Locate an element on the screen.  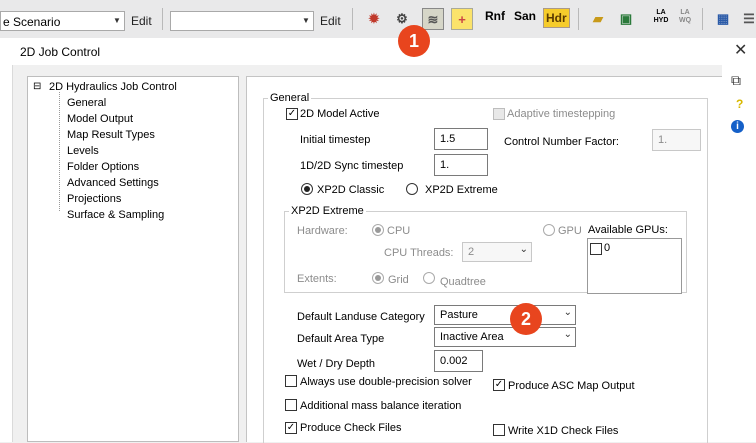
check-files-checkbox: ✓ is located at coordinates (291, 428).